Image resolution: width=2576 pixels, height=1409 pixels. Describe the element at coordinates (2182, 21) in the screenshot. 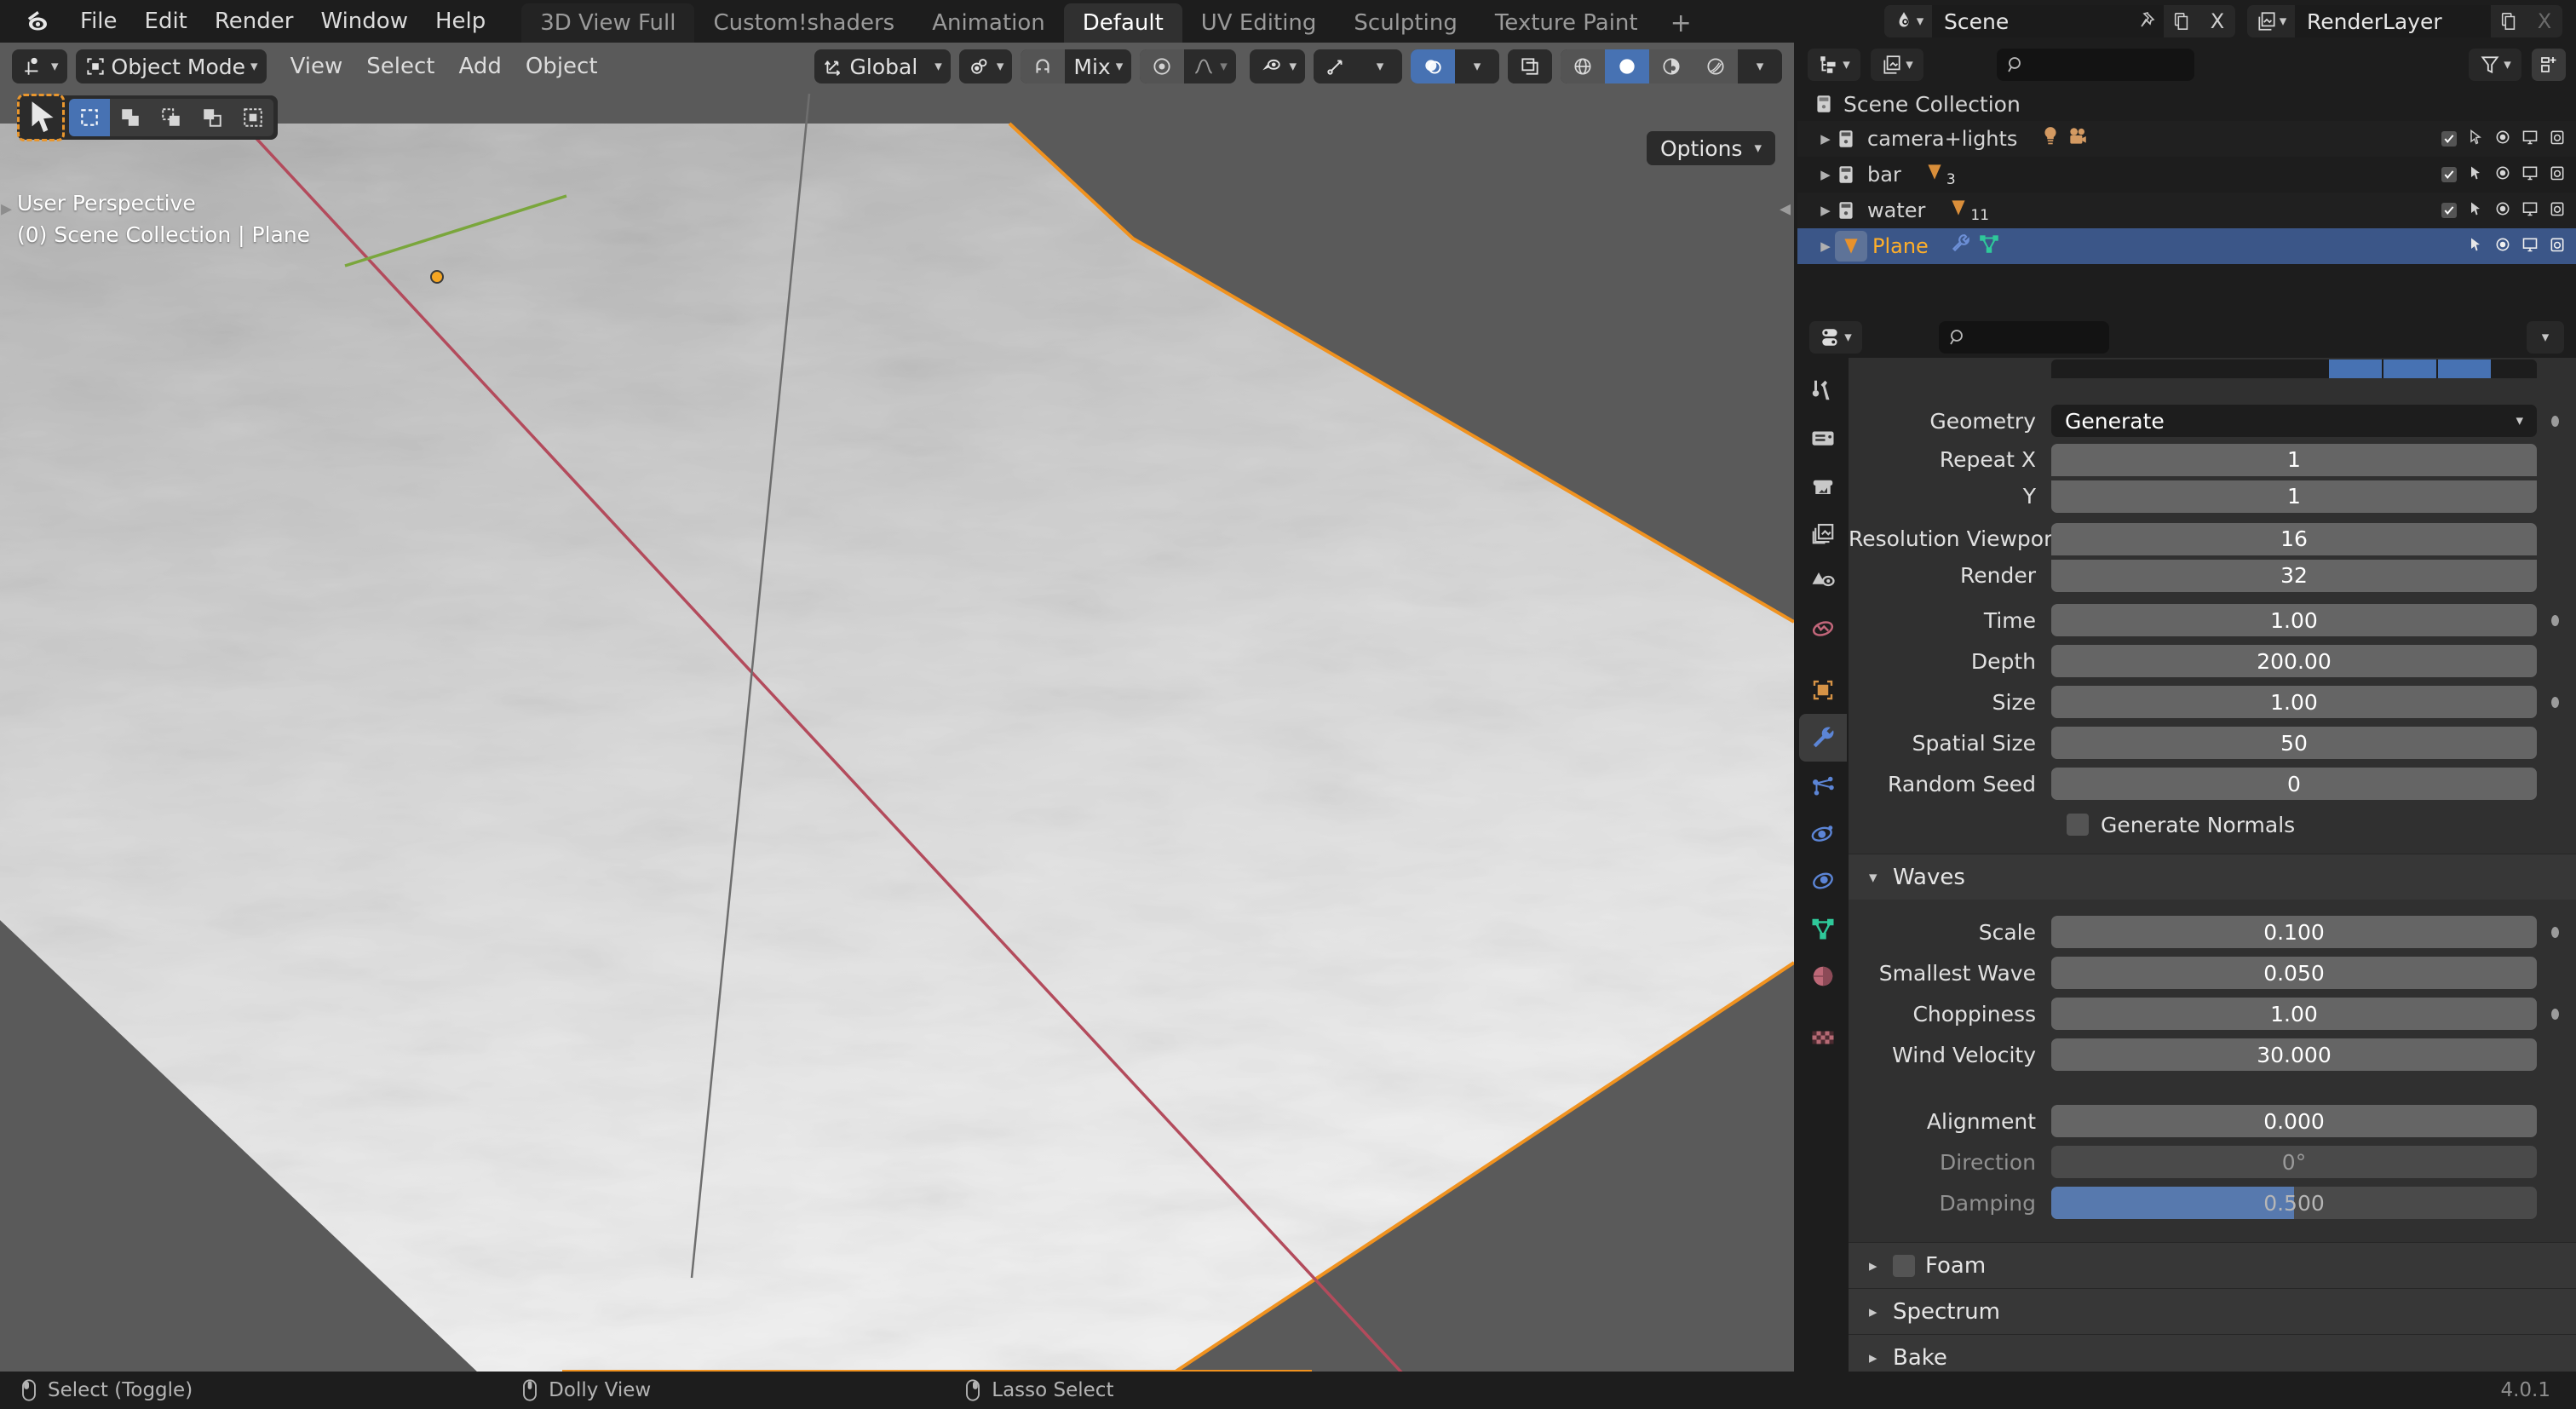

I see `new-scene-icon` at that location.